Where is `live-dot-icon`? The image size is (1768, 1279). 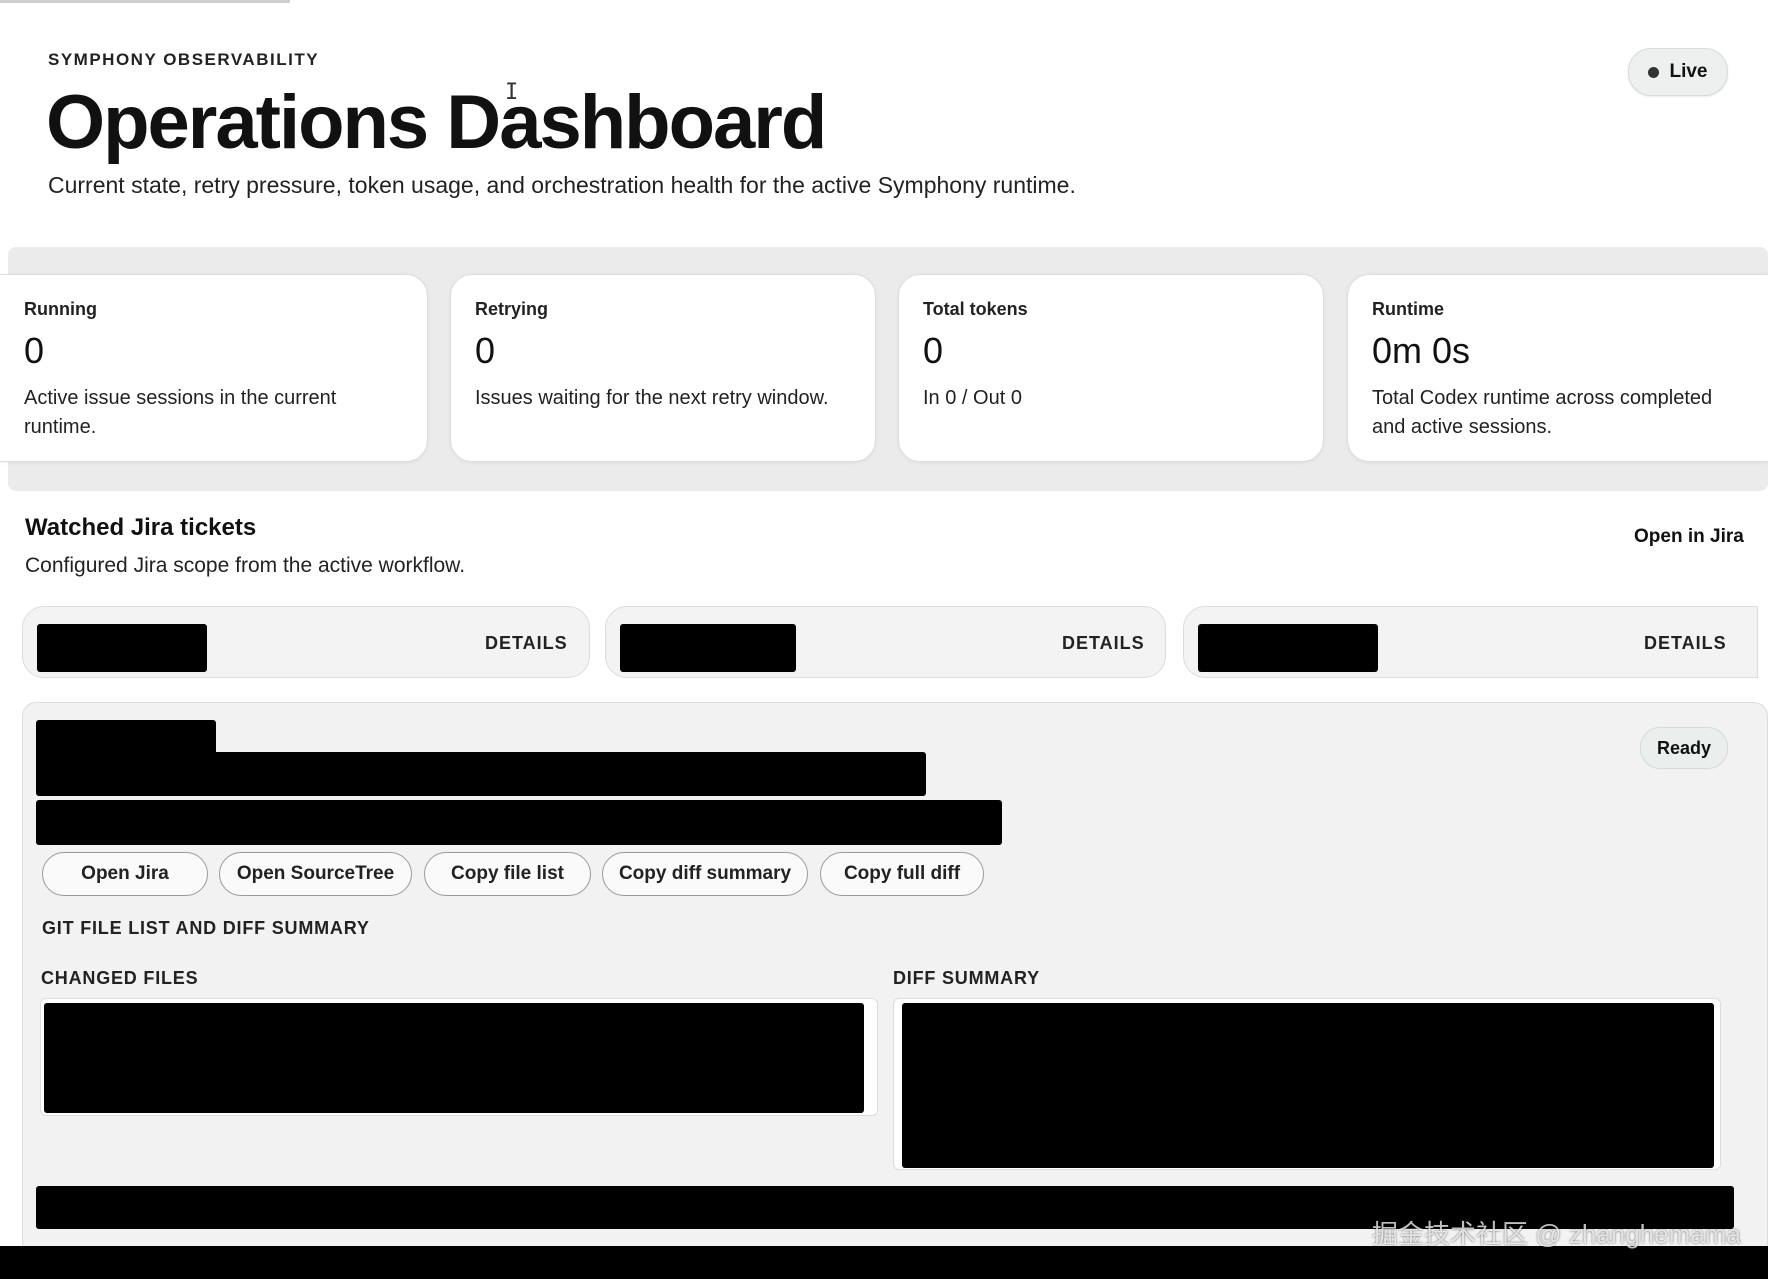
live-dot-icon is located at coordinates (1654, 72).